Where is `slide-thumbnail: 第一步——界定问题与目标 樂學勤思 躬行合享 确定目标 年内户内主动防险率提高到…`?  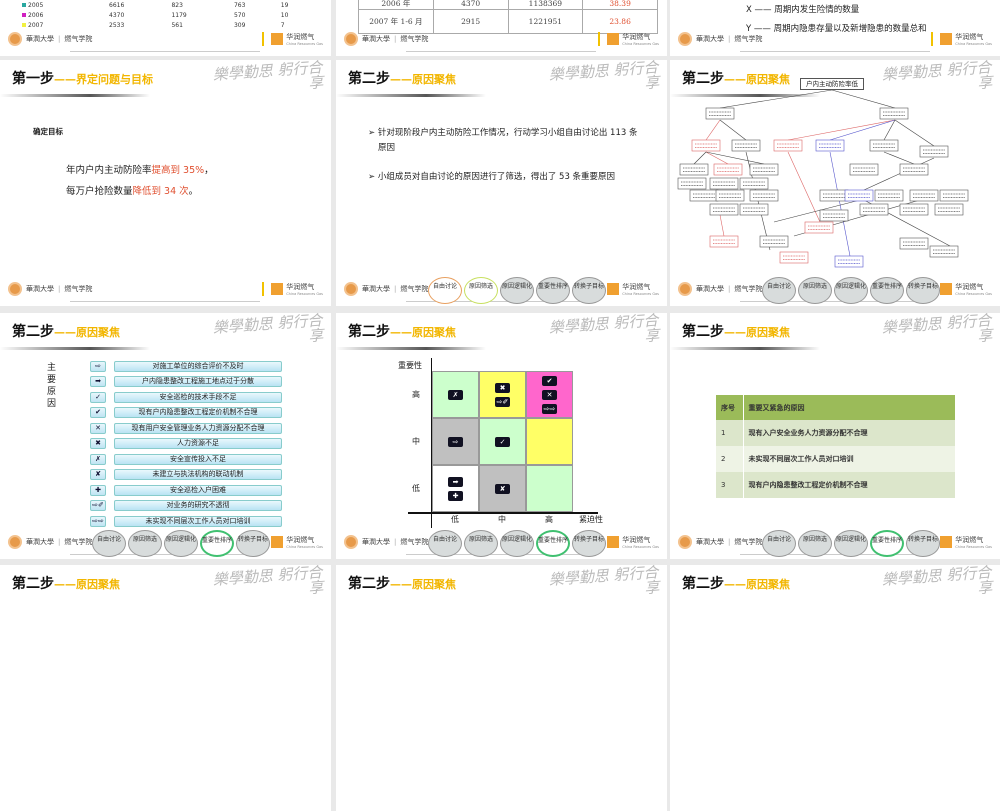
slide-thumbnail: 第一步——界定问题与目标 樂學勤思 躬行合享 确定目标 年内户内主动防险率提高到… is located at coordinates (165, 183).